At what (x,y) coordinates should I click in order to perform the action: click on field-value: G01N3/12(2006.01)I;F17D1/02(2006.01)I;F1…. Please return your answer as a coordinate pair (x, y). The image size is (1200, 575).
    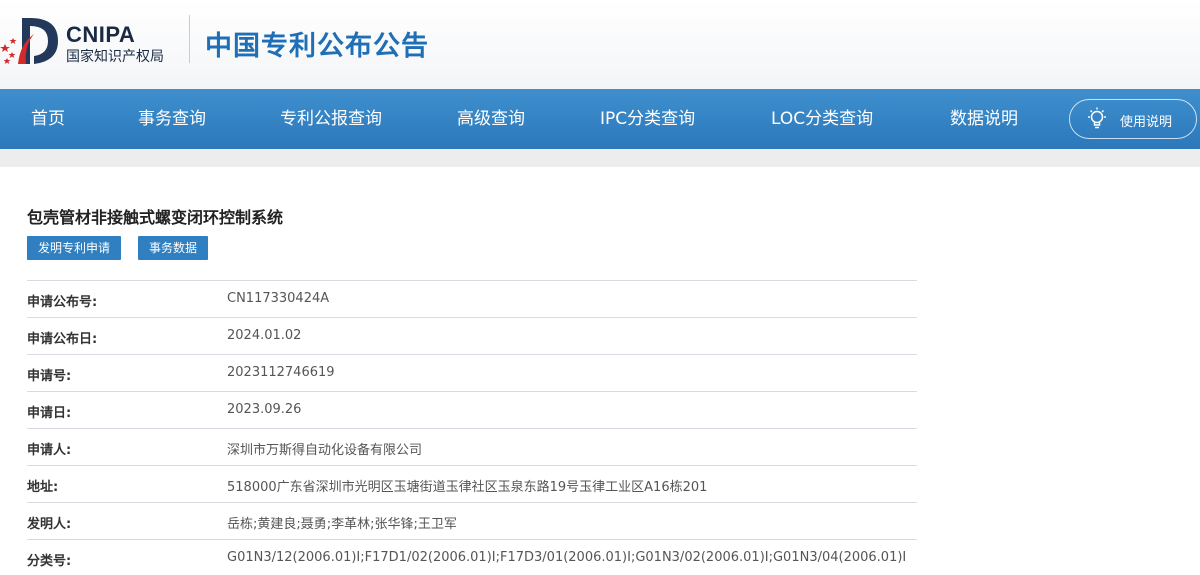
    Looking at the image, I should click on (567, 557).